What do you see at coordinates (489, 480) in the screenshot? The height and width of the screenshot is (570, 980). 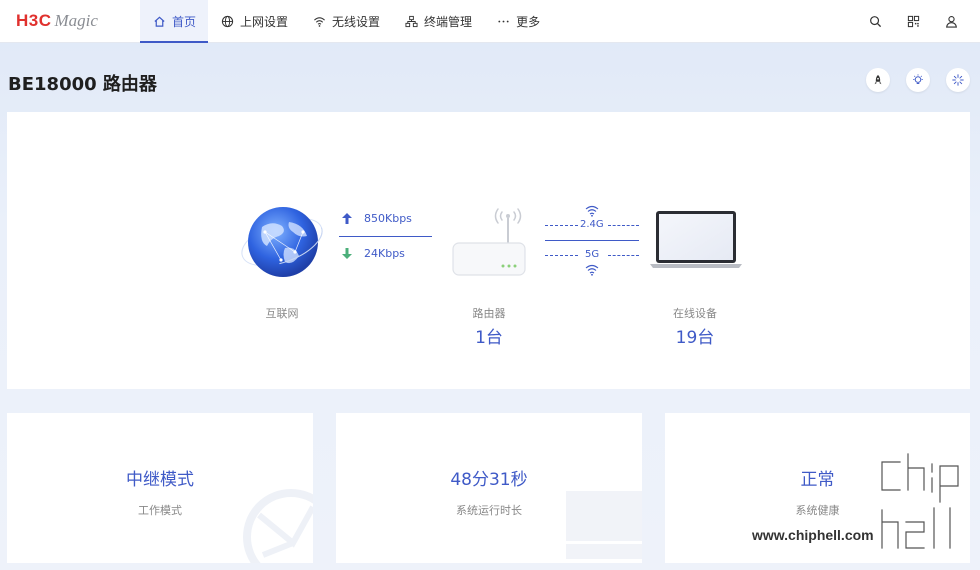 I see `uptime-value: 48分31秒` at bounding box center [489, 480].